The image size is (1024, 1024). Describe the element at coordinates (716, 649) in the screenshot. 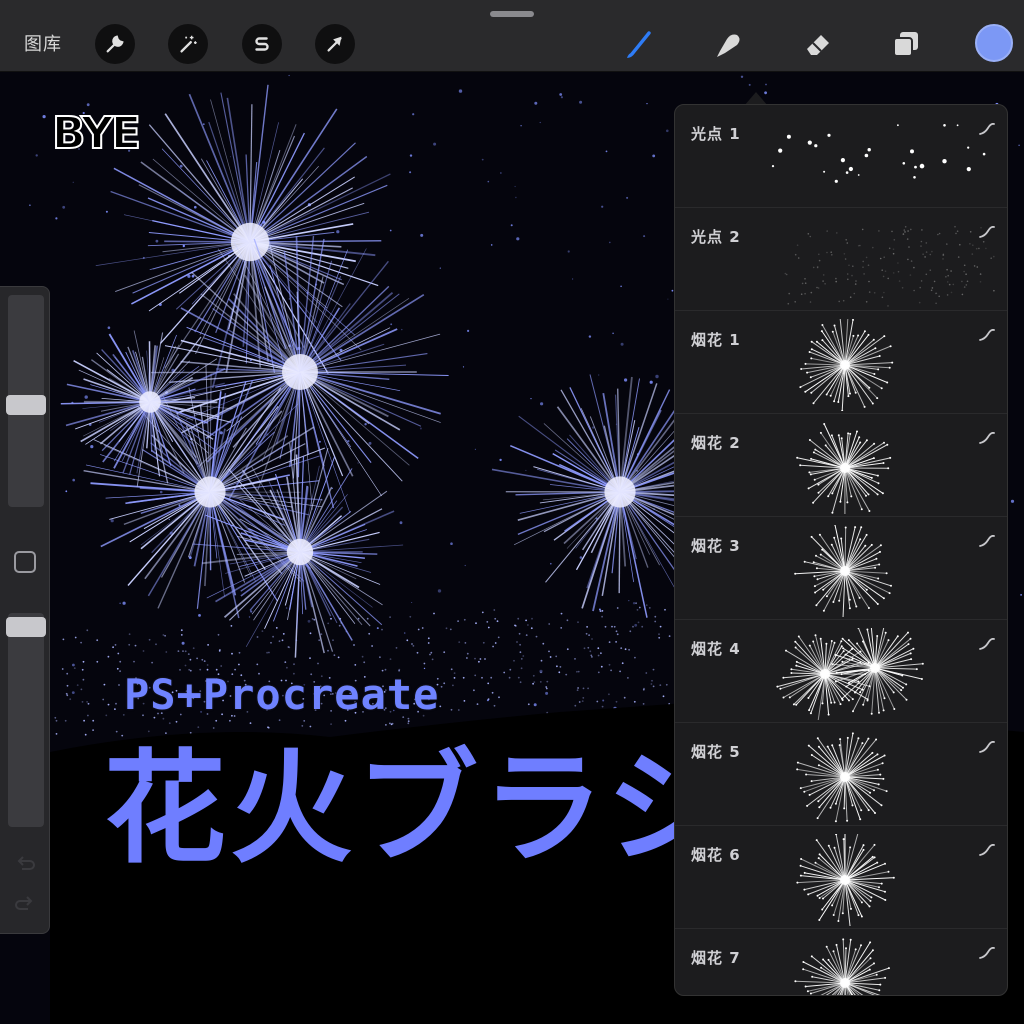

I see `brush-name: 烟花 4` at that location.